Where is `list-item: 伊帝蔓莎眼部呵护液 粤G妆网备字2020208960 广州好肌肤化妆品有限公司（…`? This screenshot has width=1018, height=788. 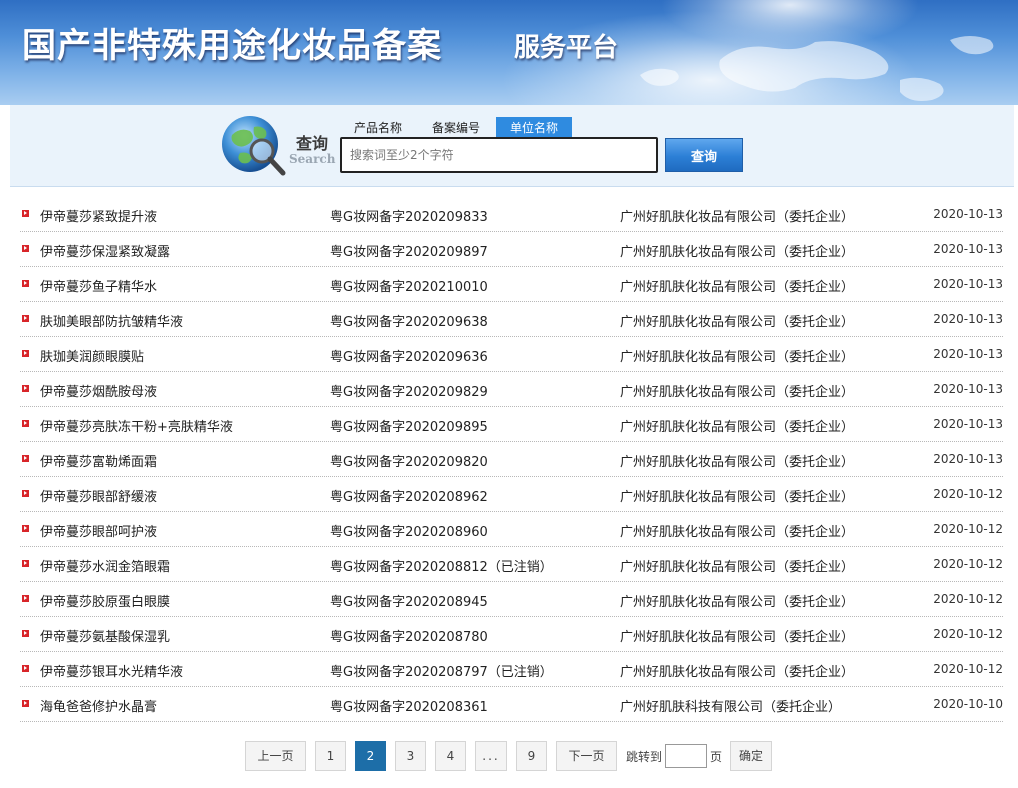
list-item: 伊帝蔓莎眼部呵护液 粤G妆网备字2020208960 广州好肌肤化妆品有限公司（… is located at coordinates (511, 529).